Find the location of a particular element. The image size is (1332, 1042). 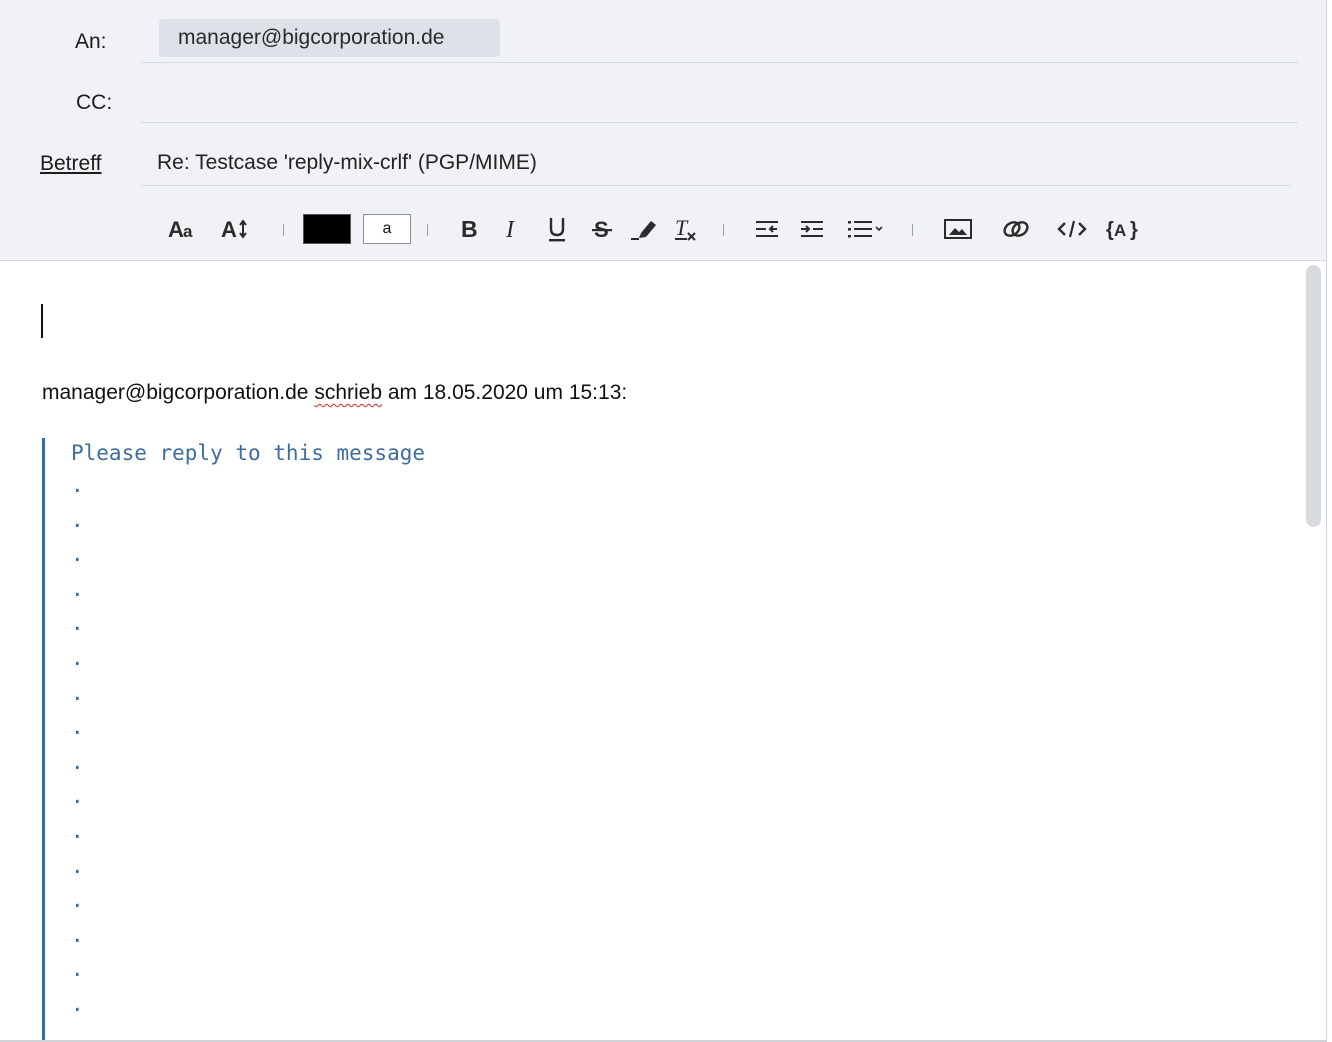

text-caret is located at coordinates (42, 321).